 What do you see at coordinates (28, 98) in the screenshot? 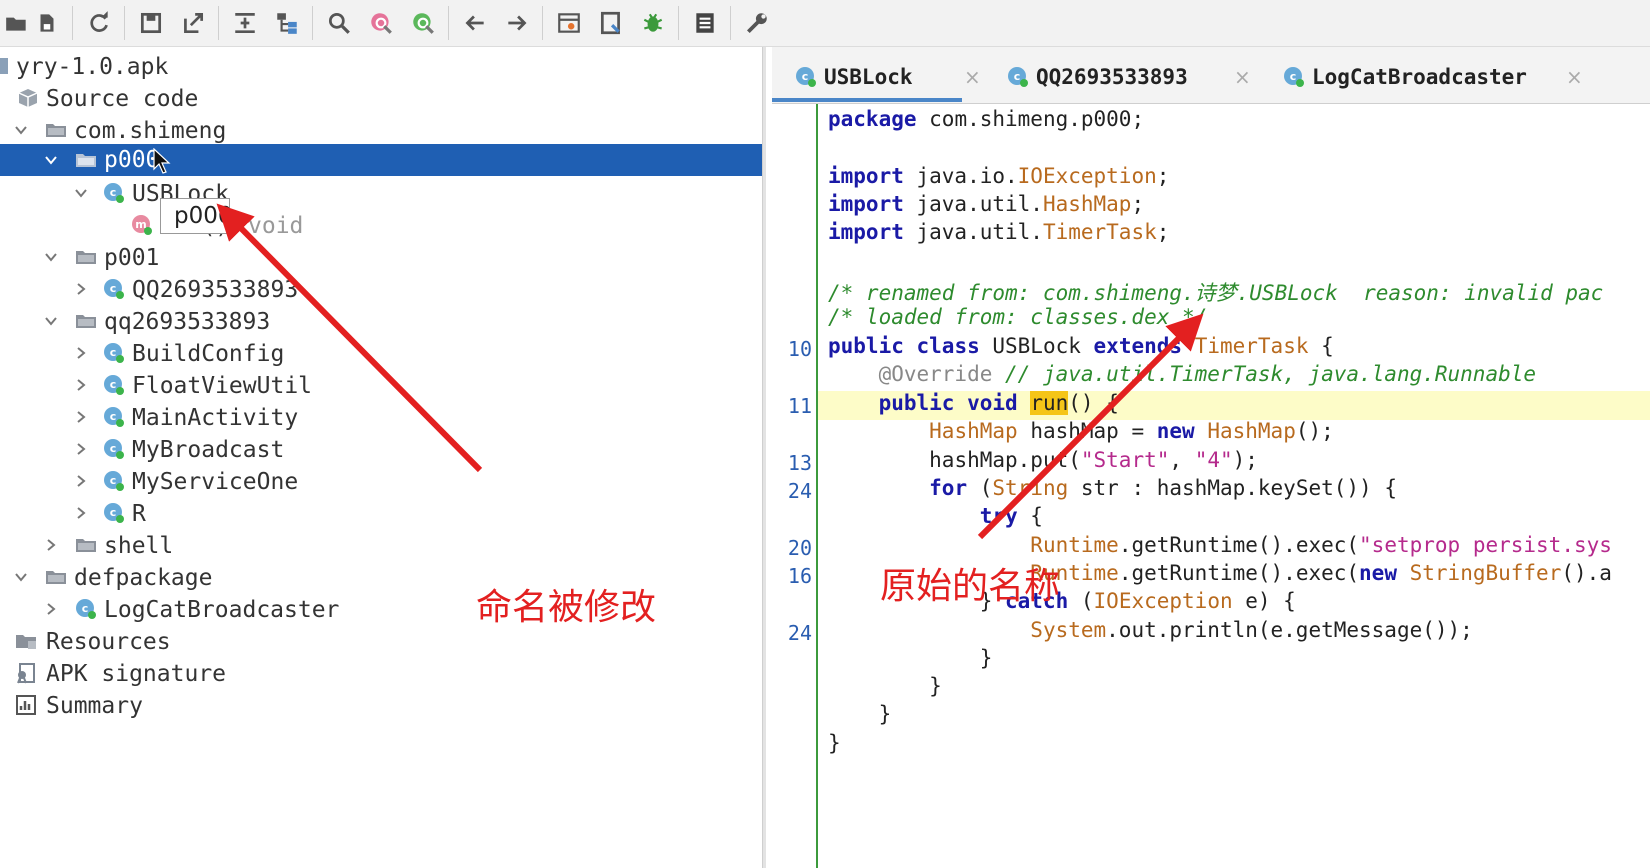
I see `package-box-icon` at bounding box center [28, 98].